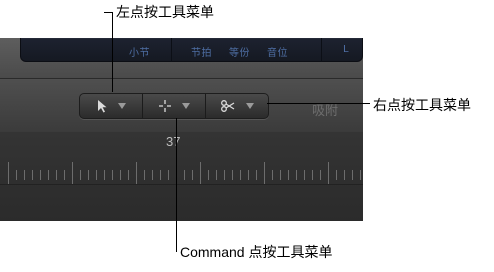 The width and height of the screenshot is (494, 272). I want to click on tool-menu-group, so click(174, 106).